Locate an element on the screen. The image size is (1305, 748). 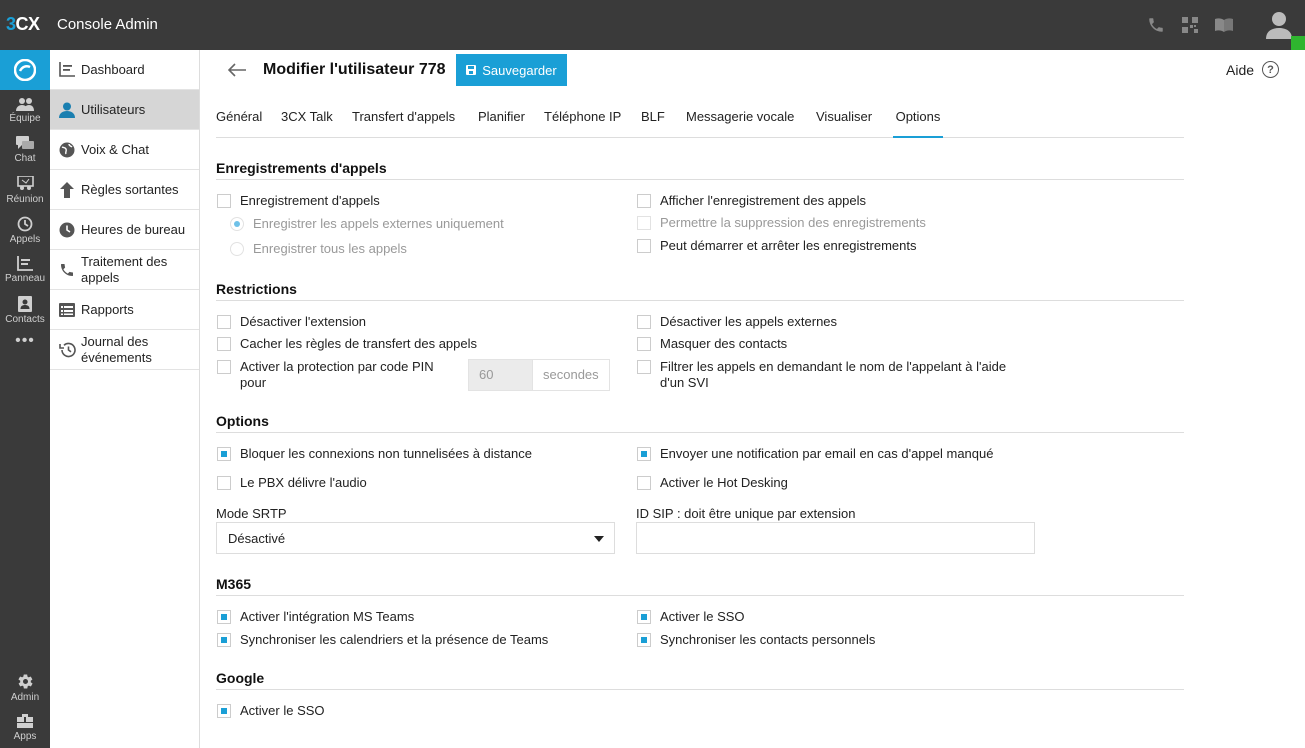
email-missed-checkbox is located at coordinates (644, 454).